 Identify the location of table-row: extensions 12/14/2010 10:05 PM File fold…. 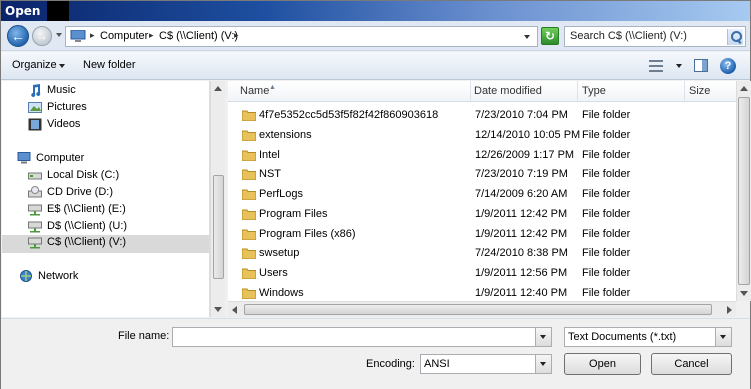
(482, 135).